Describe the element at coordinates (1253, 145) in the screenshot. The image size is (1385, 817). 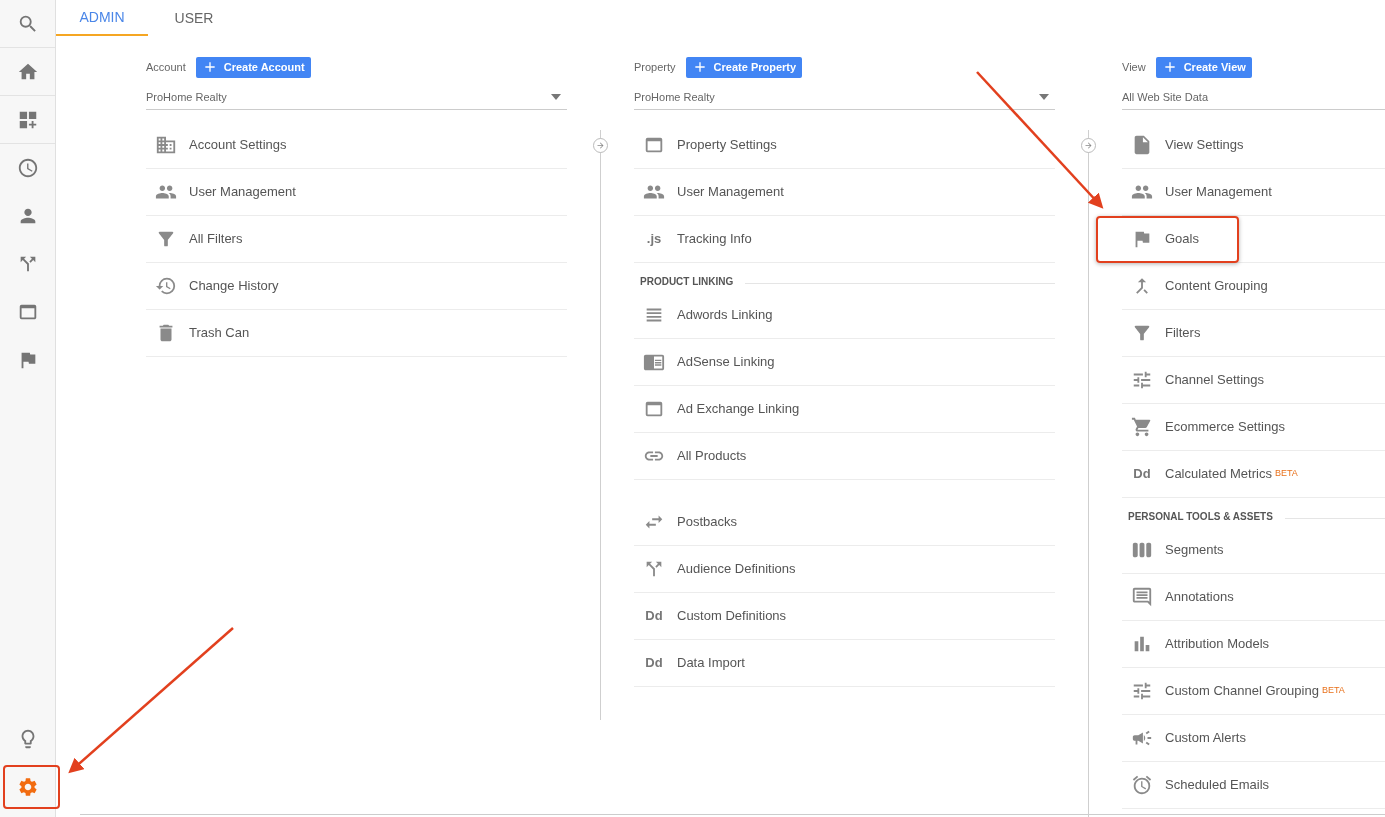
I see `menu-item: View Settings` at that location.